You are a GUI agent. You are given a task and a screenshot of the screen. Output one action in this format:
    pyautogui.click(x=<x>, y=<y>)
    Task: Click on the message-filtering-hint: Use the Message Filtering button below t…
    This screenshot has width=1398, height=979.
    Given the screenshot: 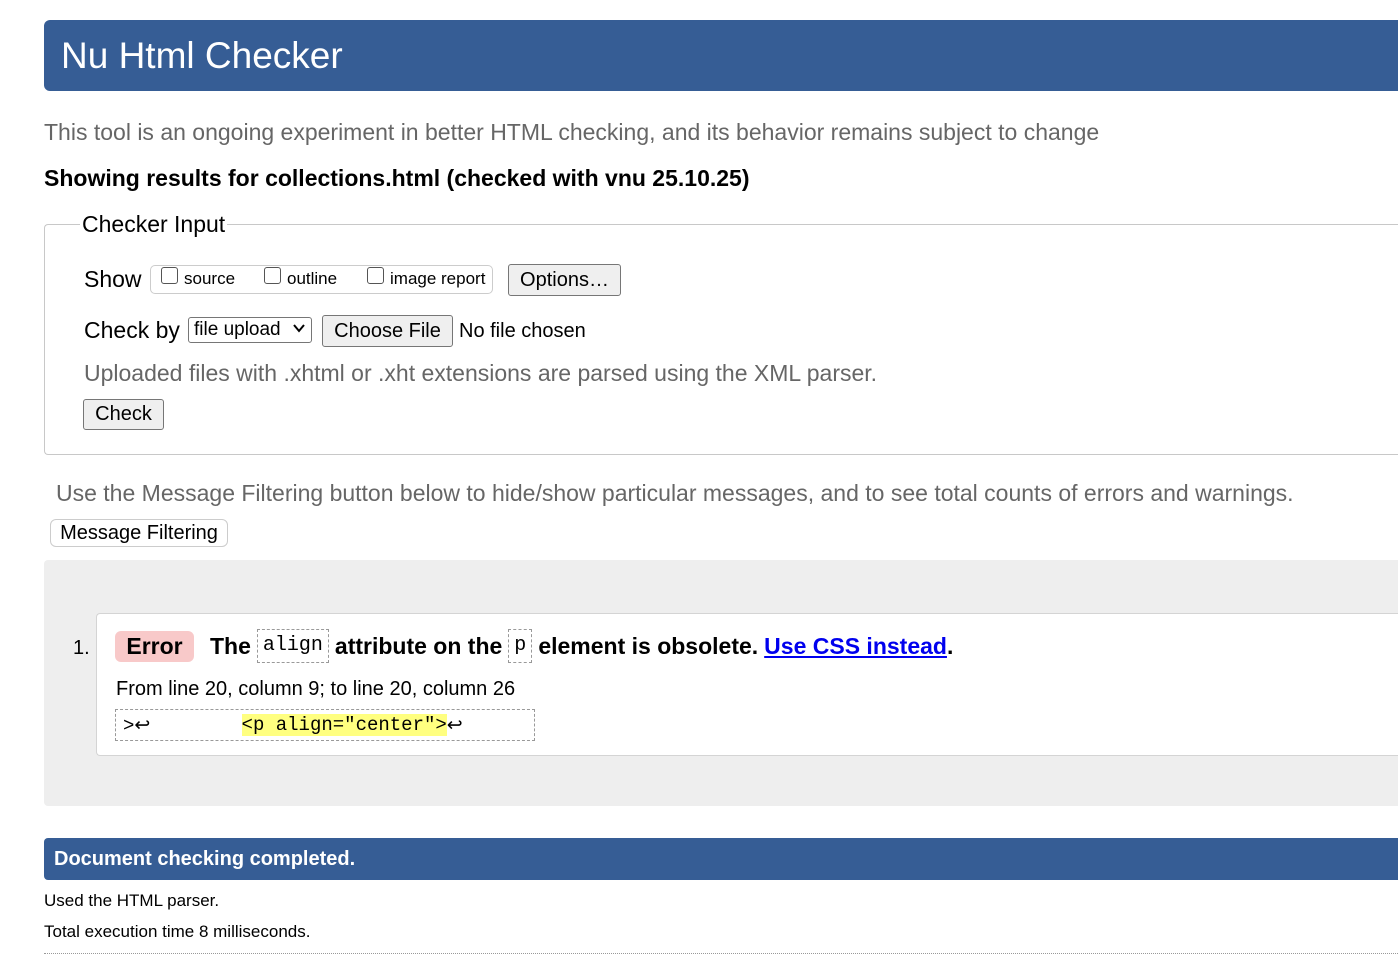 What is the action you would take?
    pyautogui.click(x=675, y=493)
    